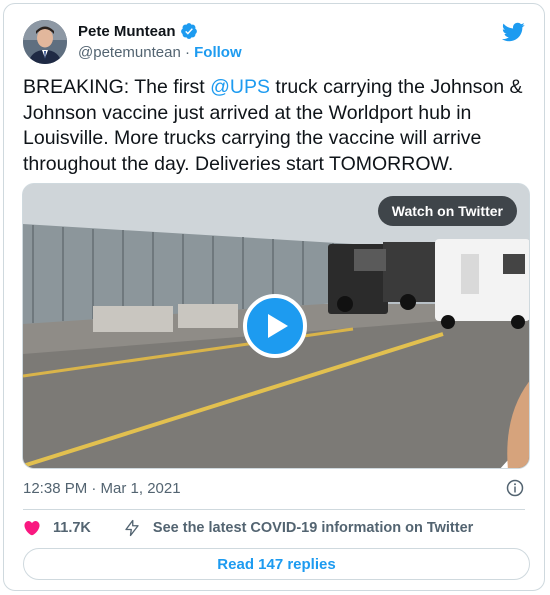 Image resolution: width=550 pixels, height=595 pixels. I want to click on play-triangle, so click(277, 326).